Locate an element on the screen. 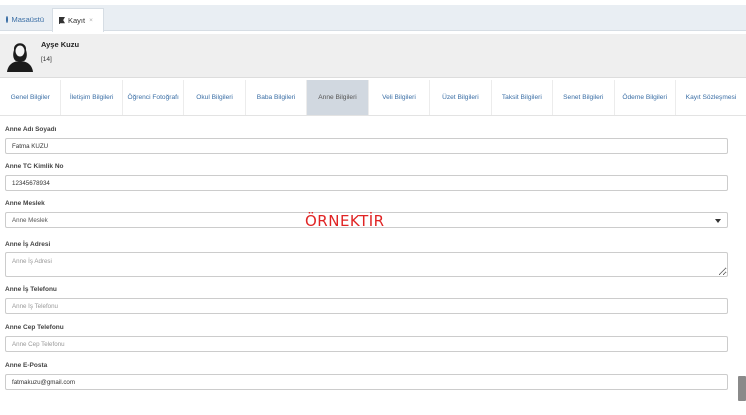  student-number: [14] is located at coordinates (46, 59).